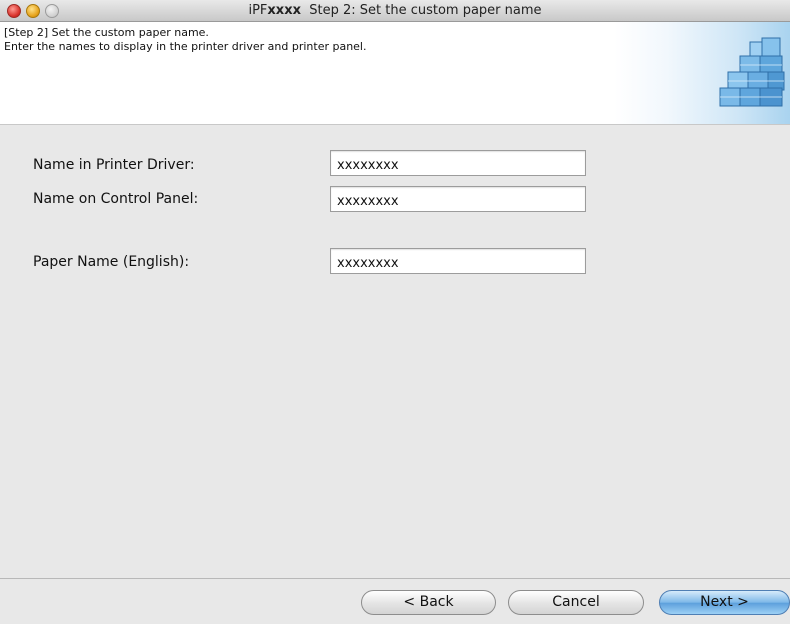 The height and width of the screenshot is (624, 790). Describe the element at coordinates (458, 163) in the screenshot. I see `driver-name-input` at that location.